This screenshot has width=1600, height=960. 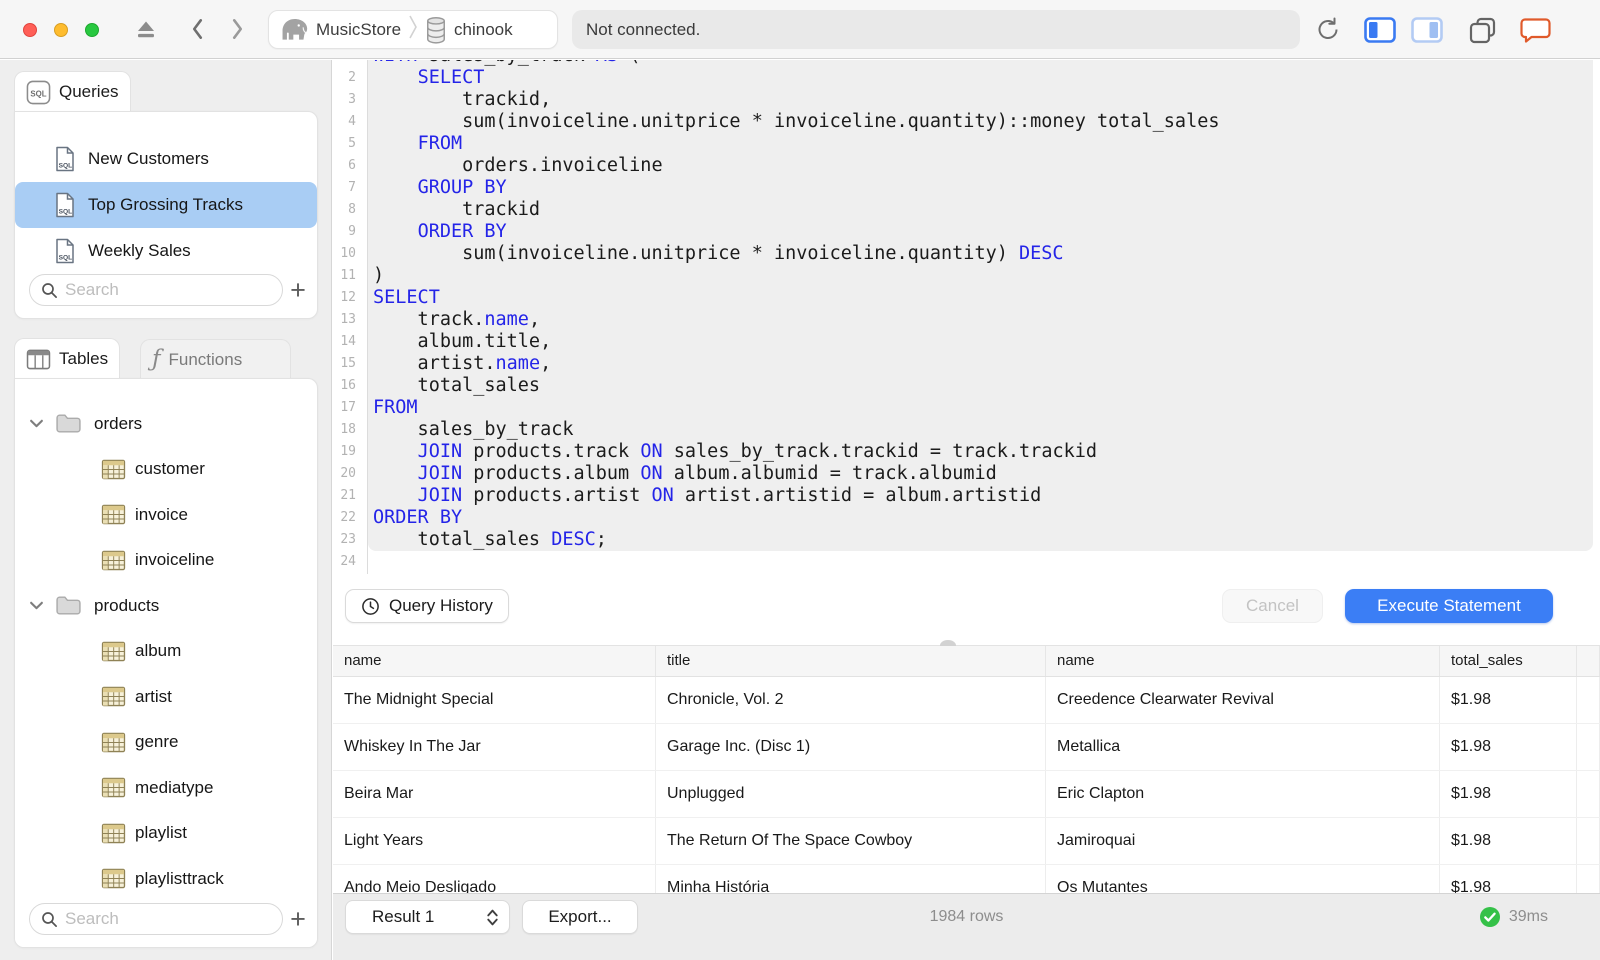 I want to click on sidebar-right-toggle-icon, so click(x=1427, y=29).